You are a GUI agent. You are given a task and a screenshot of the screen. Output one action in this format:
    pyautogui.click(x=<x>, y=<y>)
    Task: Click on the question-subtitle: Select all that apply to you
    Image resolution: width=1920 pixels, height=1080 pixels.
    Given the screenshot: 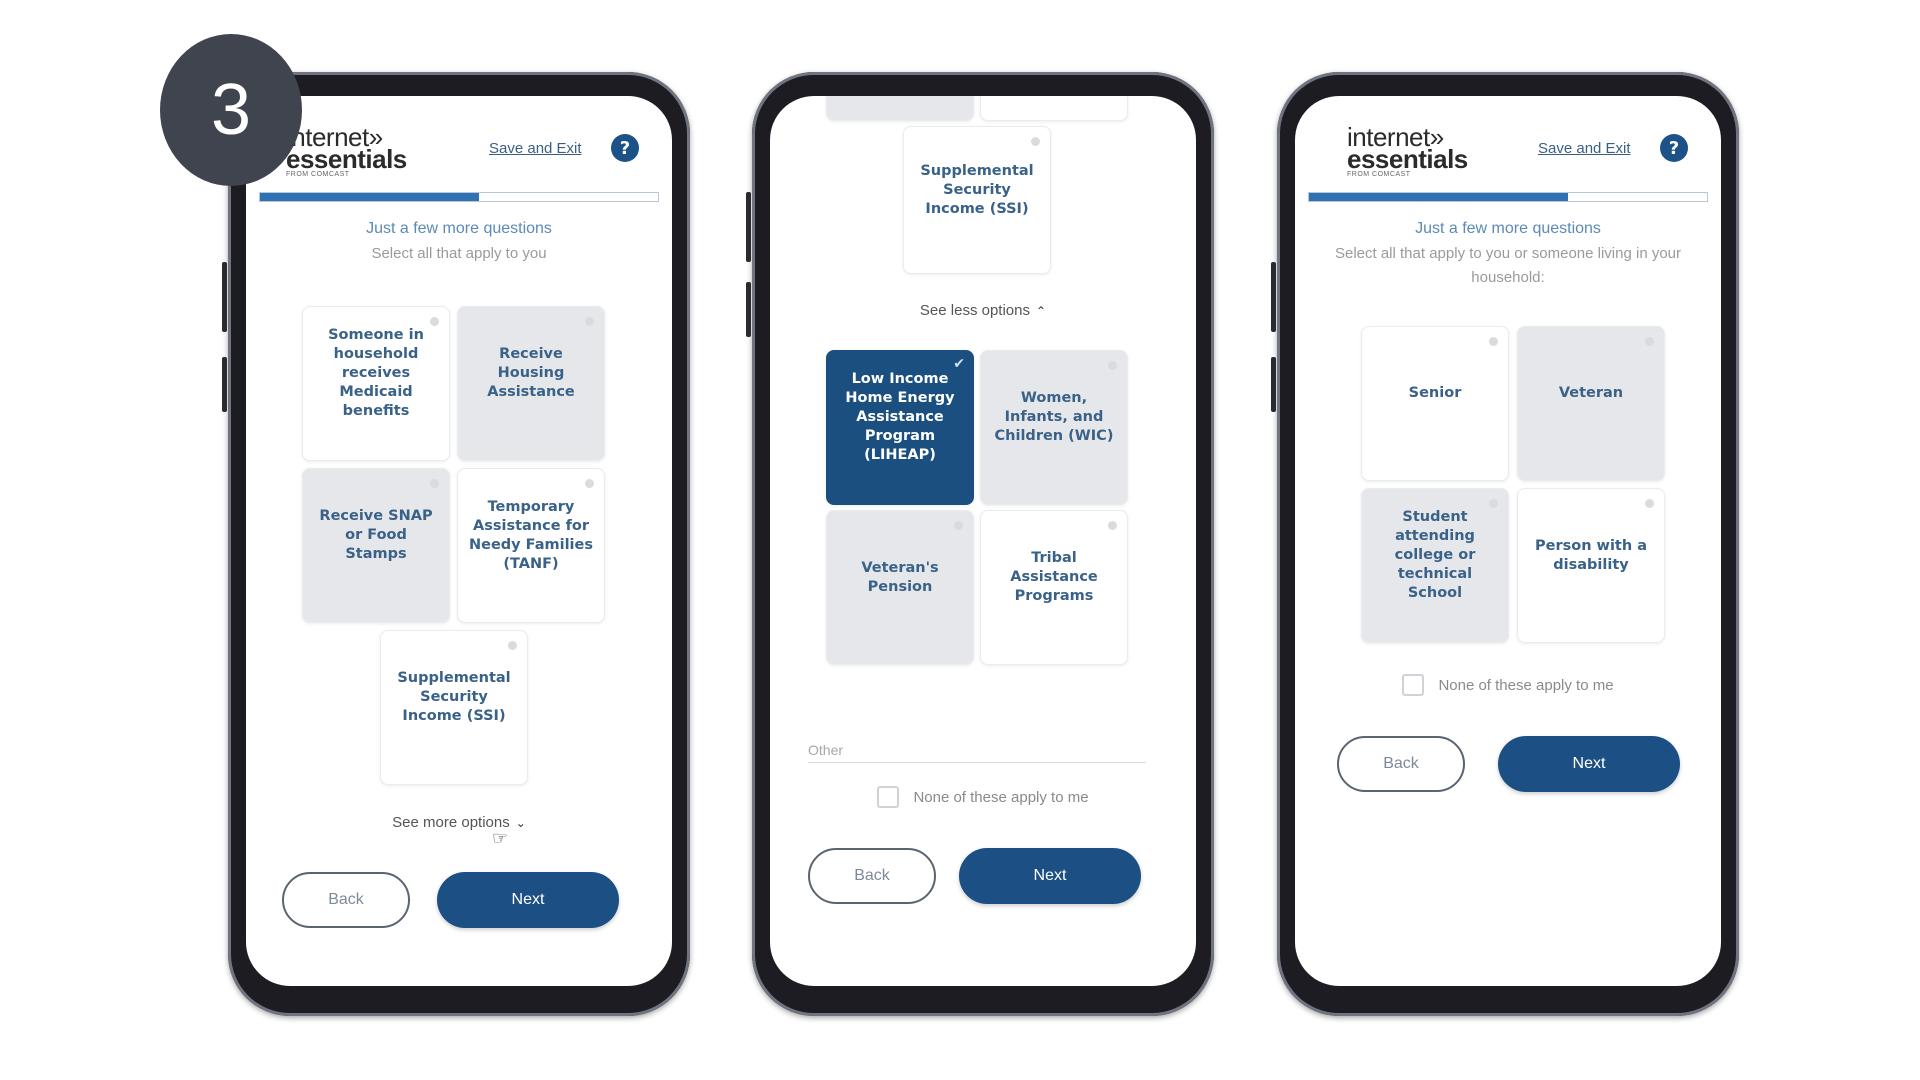 What is the action you would take?
    pyautogui.click(x=459, y=253)
    